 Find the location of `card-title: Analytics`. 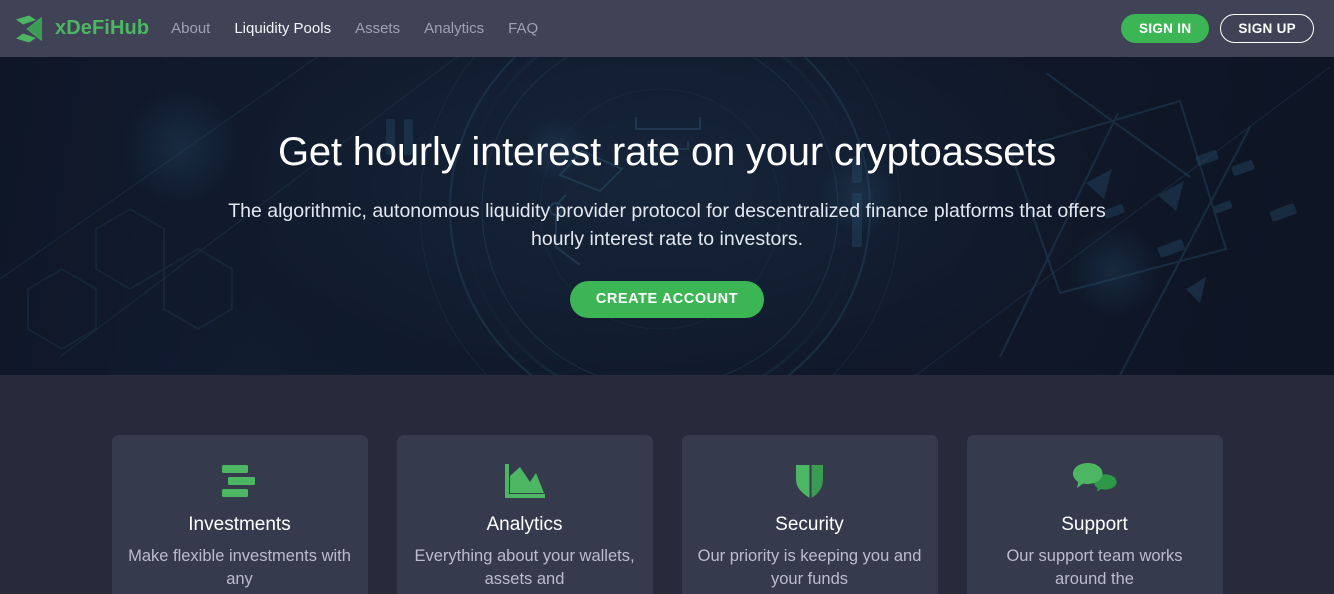

card-title: Analytics is located at coordinates (524, 524).